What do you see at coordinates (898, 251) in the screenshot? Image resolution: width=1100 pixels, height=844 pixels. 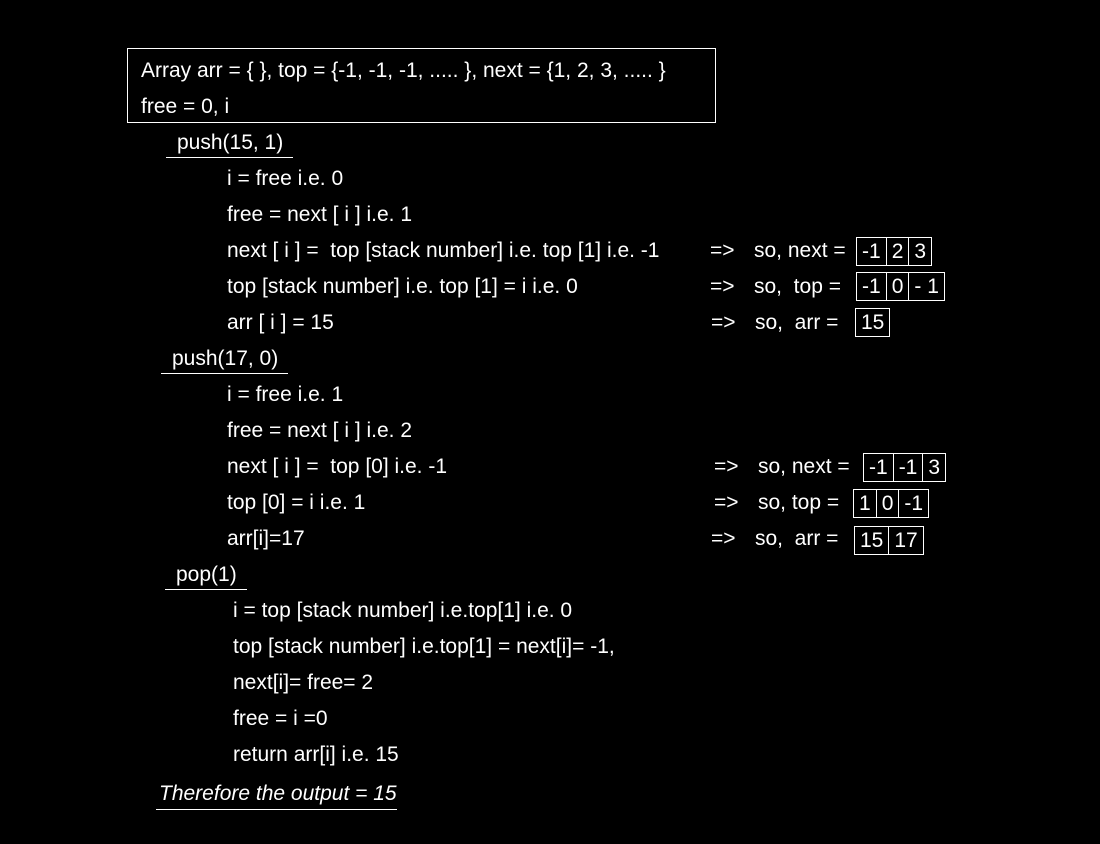 I see `array-cell: 2` at bounding box center [898, 251].